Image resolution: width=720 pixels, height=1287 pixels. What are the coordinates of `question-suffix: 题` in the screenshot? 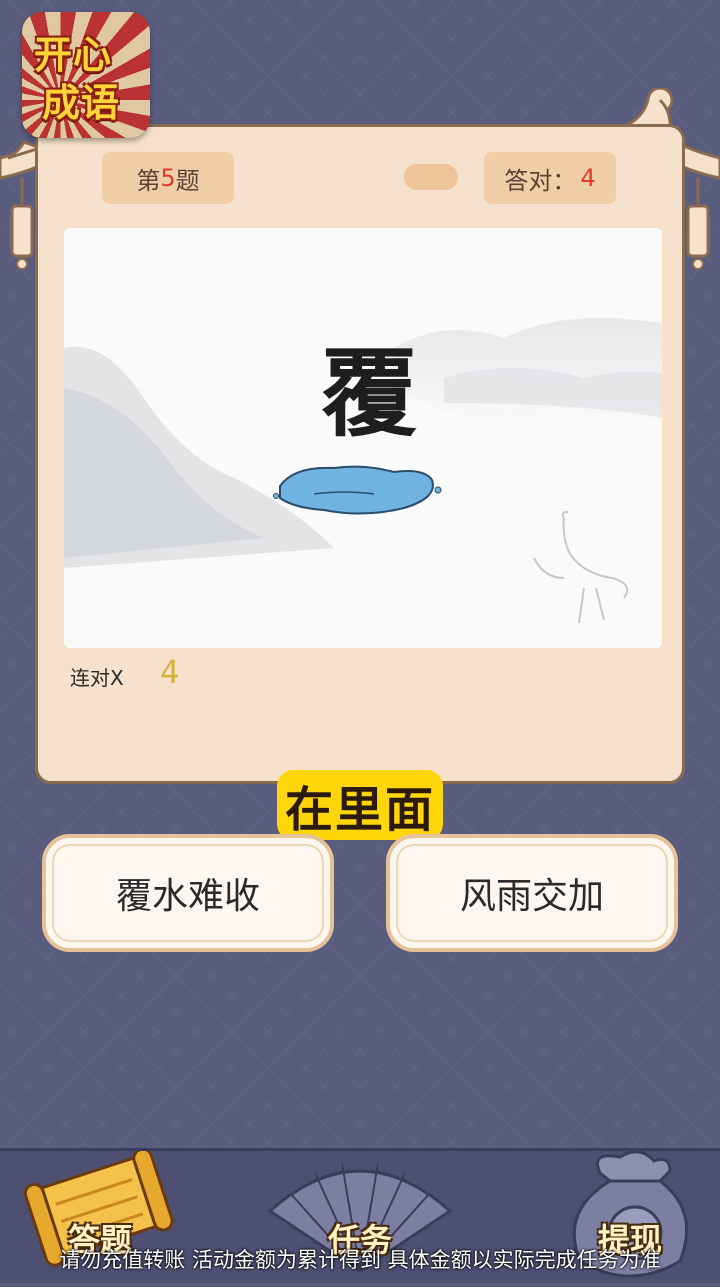 It's located at (187, 180).